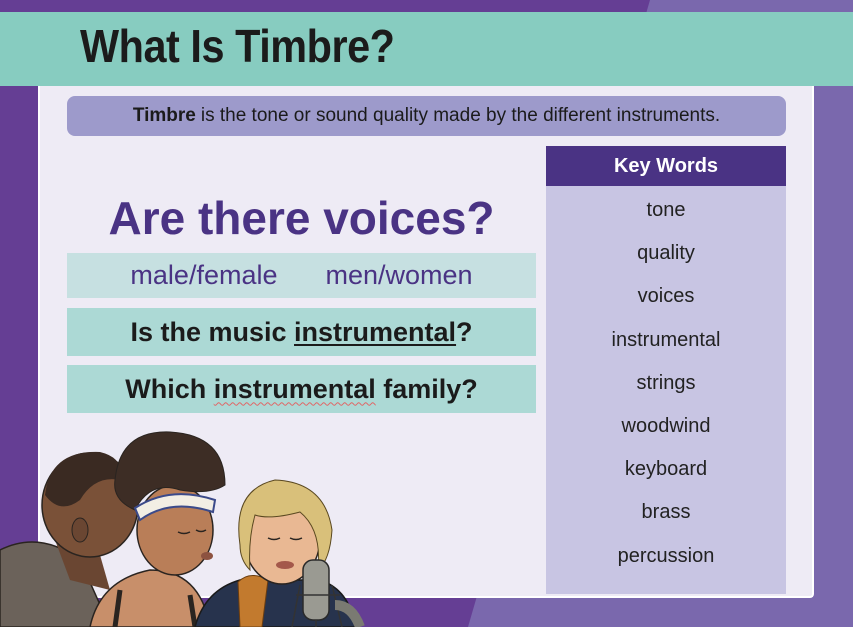  Describe the element at coordinates (301, 275) in the screenshot. I see `voice-options-box: male/female men/women` at that location.